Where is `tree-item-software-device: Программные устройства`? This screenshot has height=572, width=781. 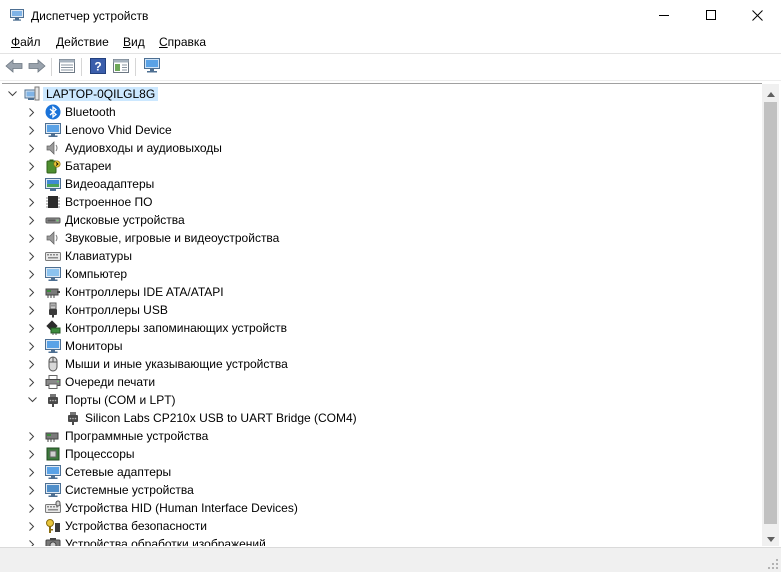
tree-item-software-device: Программные устройства is located at coordinates (382, 436).